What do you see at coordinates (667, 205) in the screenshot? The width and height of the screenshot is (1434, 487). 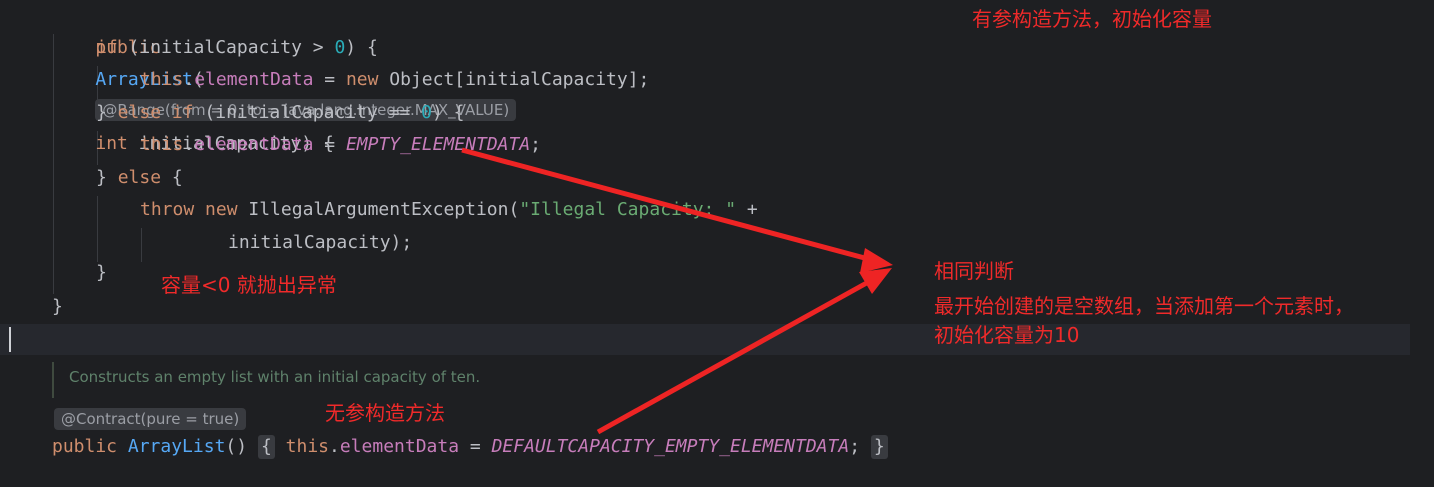 I see `arrow-upper-line` at bounding box center [667, 205].